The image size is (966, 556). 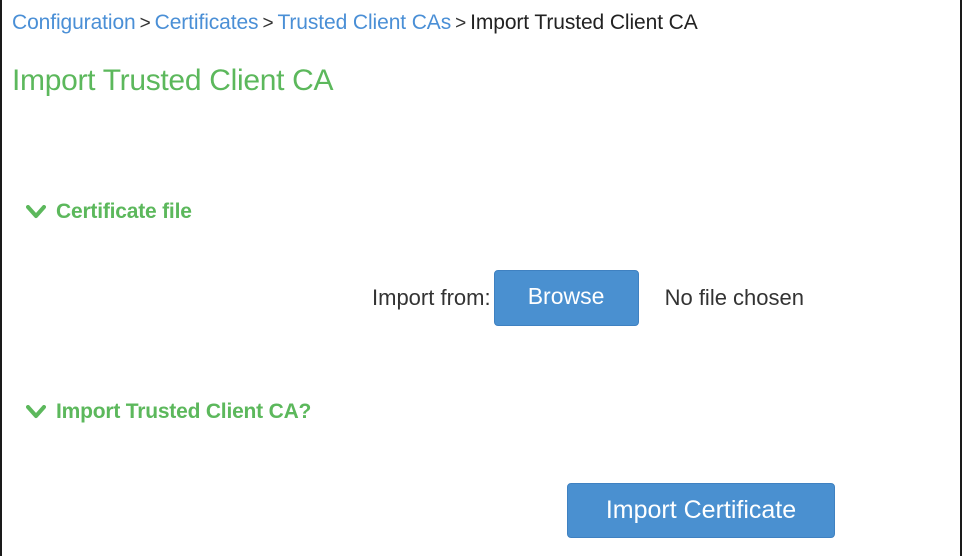 I want to click on import-certificate-button: Import Certificate, so click(x=701, y=510).